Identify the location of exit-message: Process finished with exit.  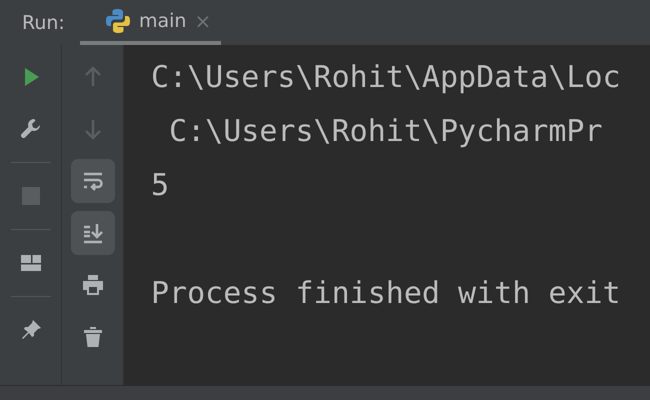
(386, 293).